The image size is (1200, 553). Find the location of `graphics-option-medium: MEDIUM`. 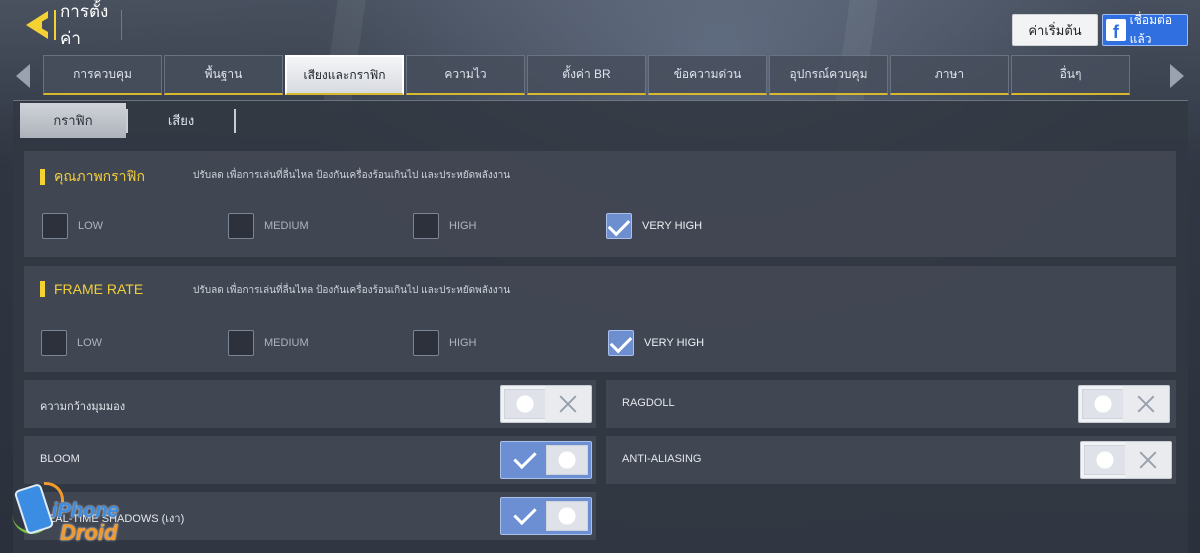

graphics-option-medium: MEDIUM is located at coordinates (268, 226).